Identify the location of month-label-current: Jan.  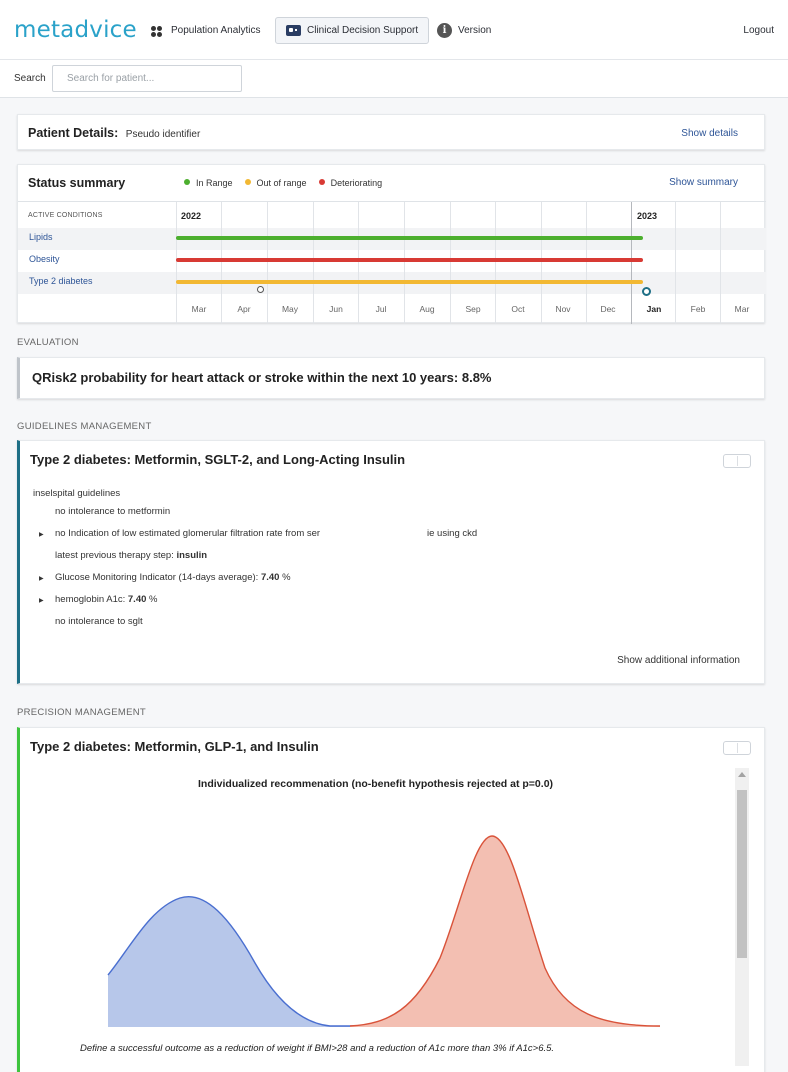
(654, 309).